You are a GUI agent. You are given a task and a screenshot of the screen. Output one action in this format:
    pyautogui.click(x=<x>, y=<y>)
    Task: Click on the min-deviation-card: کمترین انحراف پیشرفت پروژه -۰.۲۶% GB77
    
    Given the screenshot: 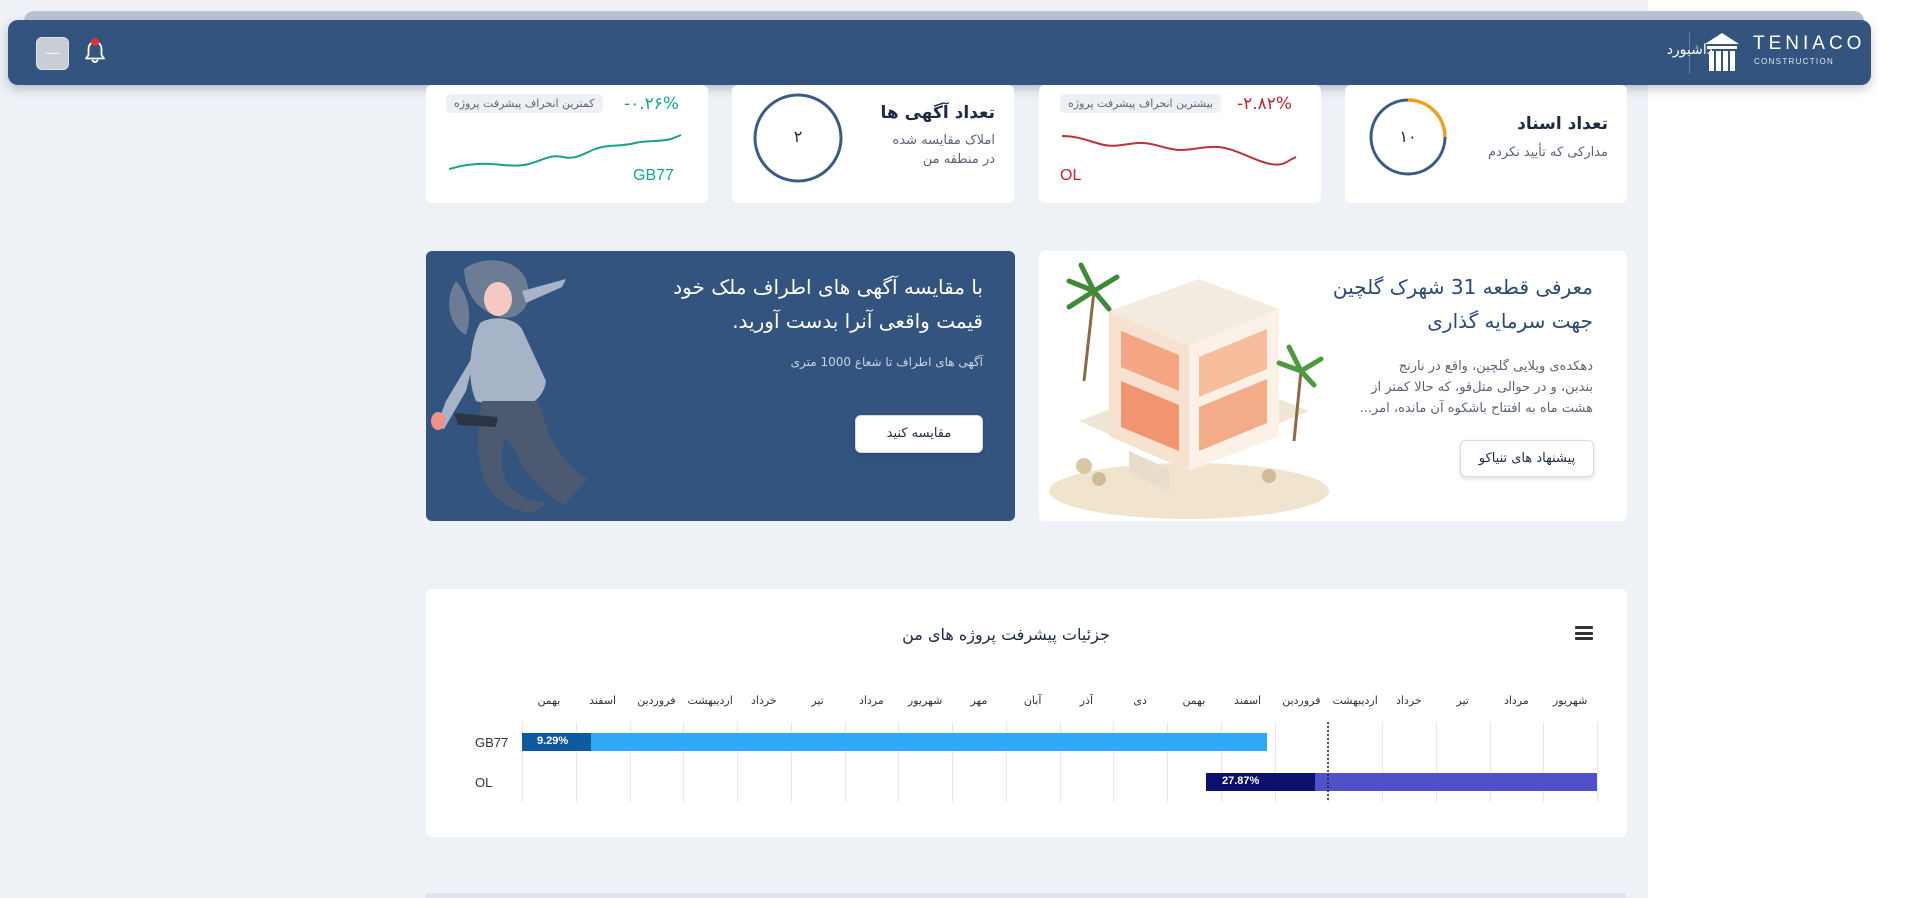 What is the action you would take?
    pyautogui.click(x=567, y=144)
    